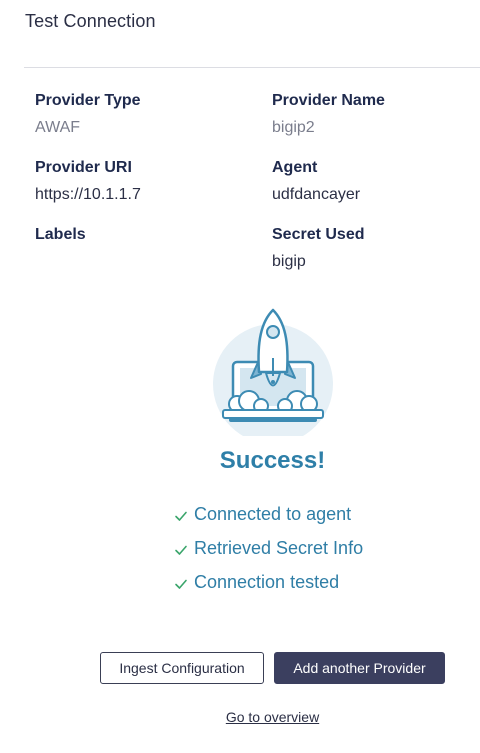 The image size is (480, 753). What do you see at coordinates (289, 261) in the screenshot?
I see `secret-used-value: bigip` at bounding box center [289, 261].